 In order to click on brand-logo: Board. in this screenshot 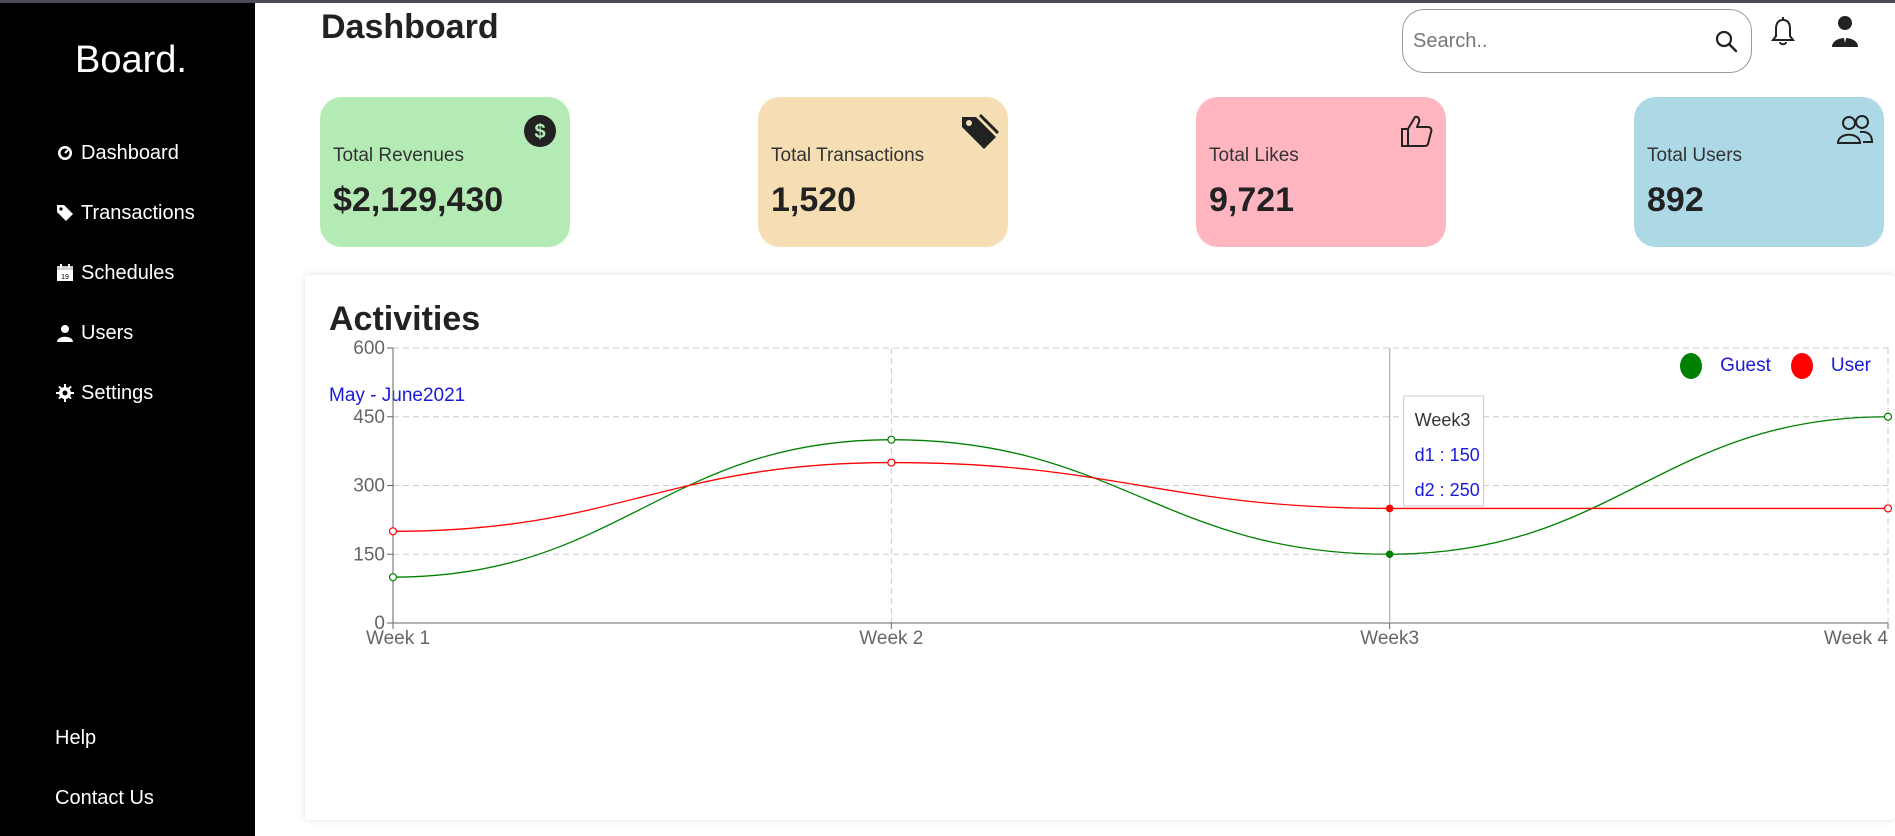, I will do `click(131, 60)`.